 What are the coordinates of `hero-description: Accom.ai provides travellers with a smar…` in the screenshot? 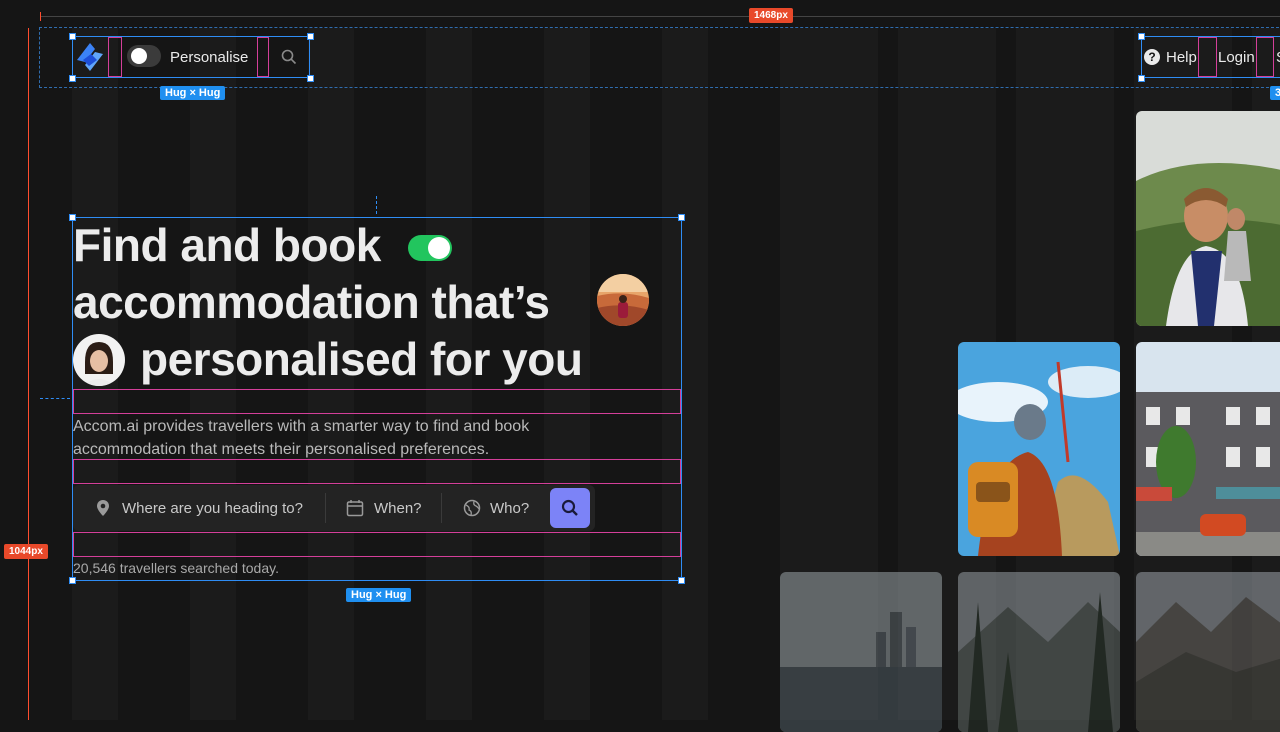 It's located at (301, 438).